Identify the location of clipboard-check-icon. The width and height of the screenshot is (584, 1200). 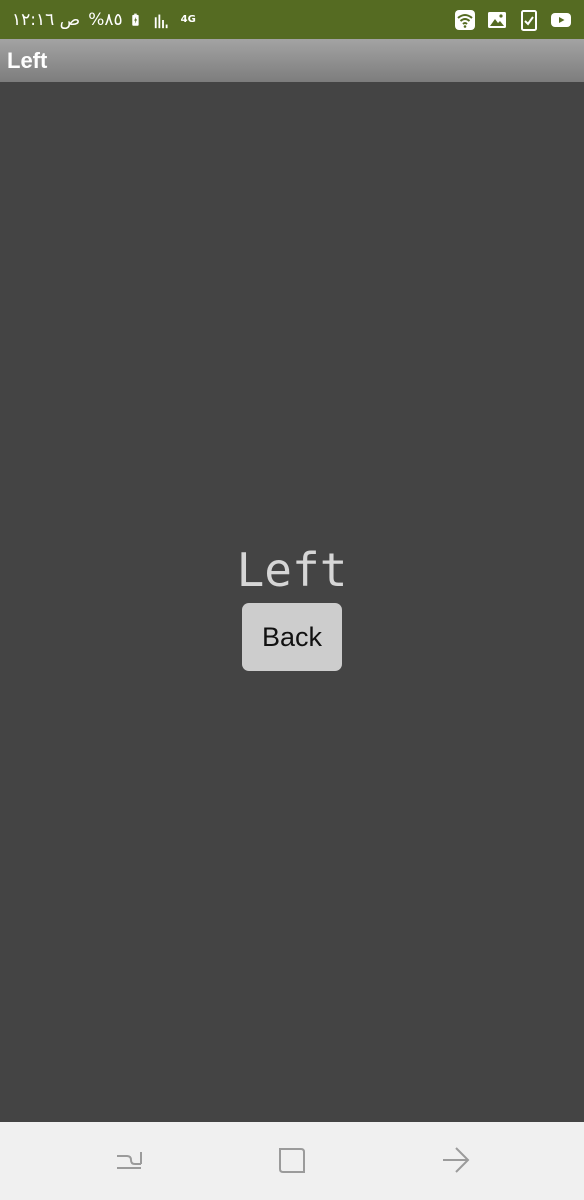
(529, 20).